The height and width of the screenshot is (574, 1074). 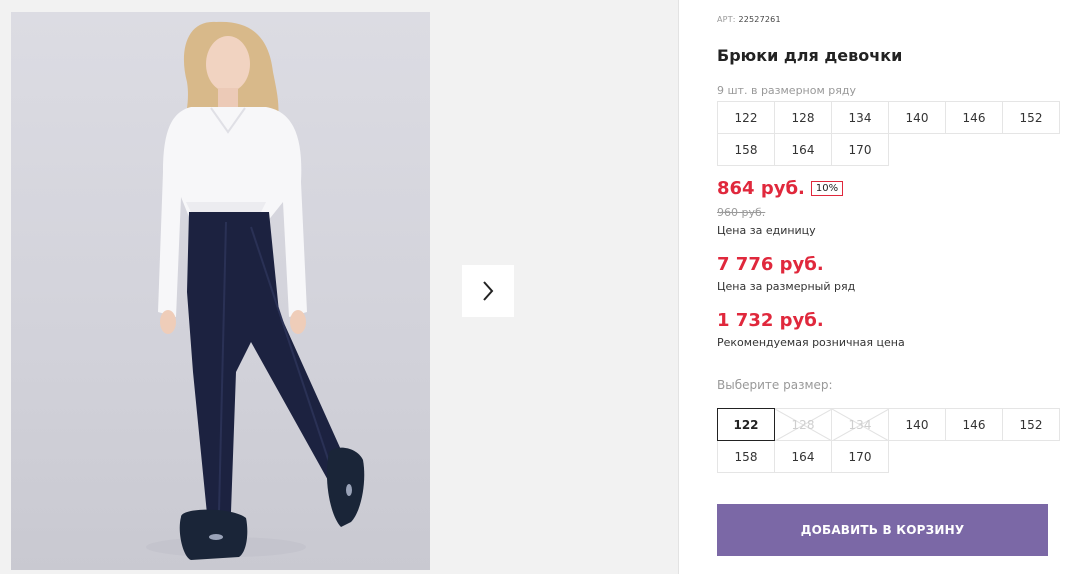 I want to click on discount-badge: 10%, so click(x=827, y=188).